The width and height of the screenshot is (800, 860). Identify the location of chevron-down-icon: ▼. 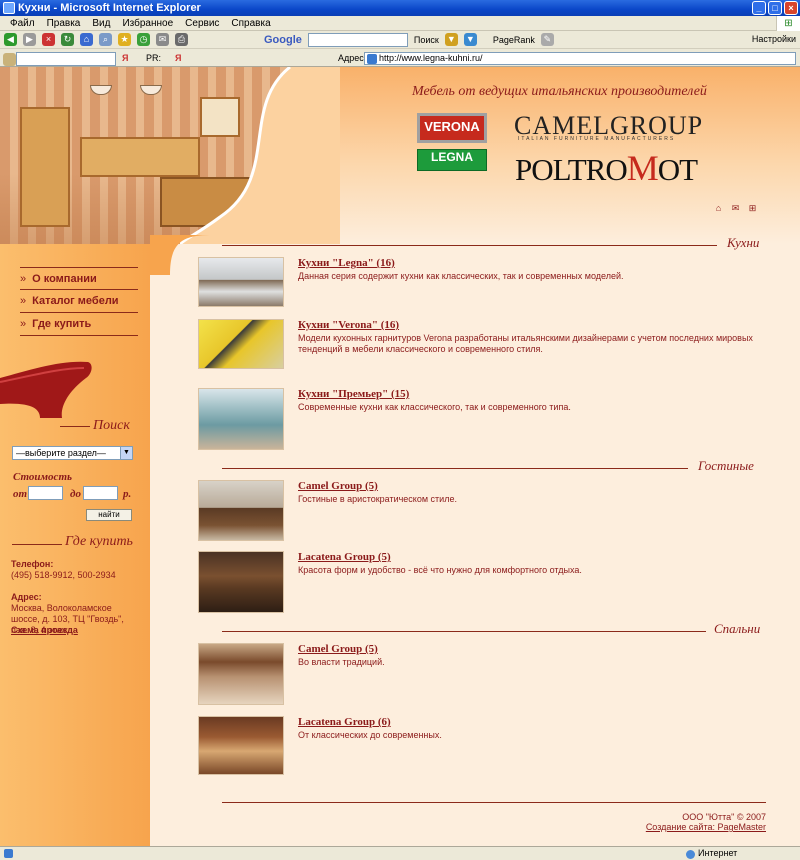
(126, 453).